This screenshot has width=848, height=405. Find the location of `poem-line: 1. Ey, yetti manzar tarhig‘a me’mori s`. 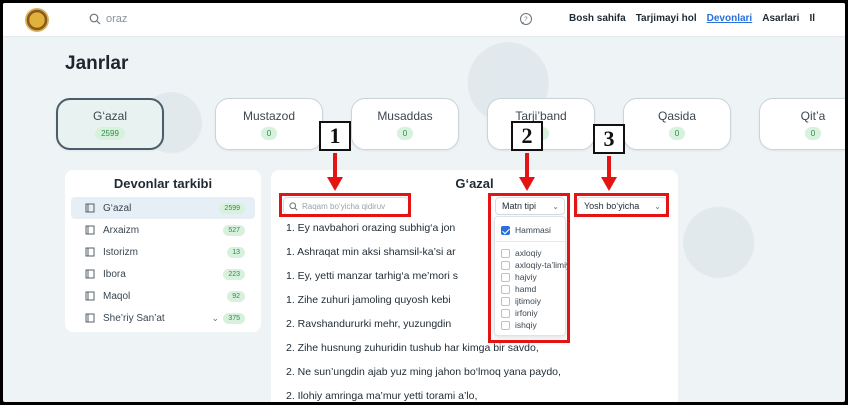

poem-line: 1. Ey, yetti manzar tarhig‘a me’mori s is located at coordinates (372, 276).